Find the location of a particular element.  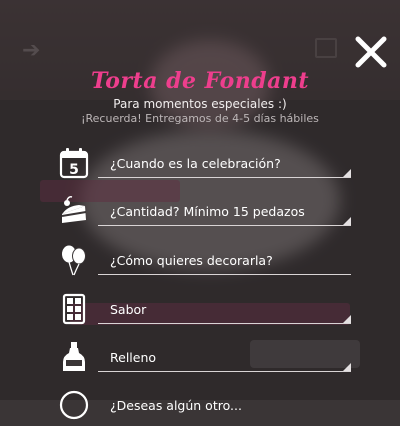

calendar-day: 5 is located at coordinates (74, 170).